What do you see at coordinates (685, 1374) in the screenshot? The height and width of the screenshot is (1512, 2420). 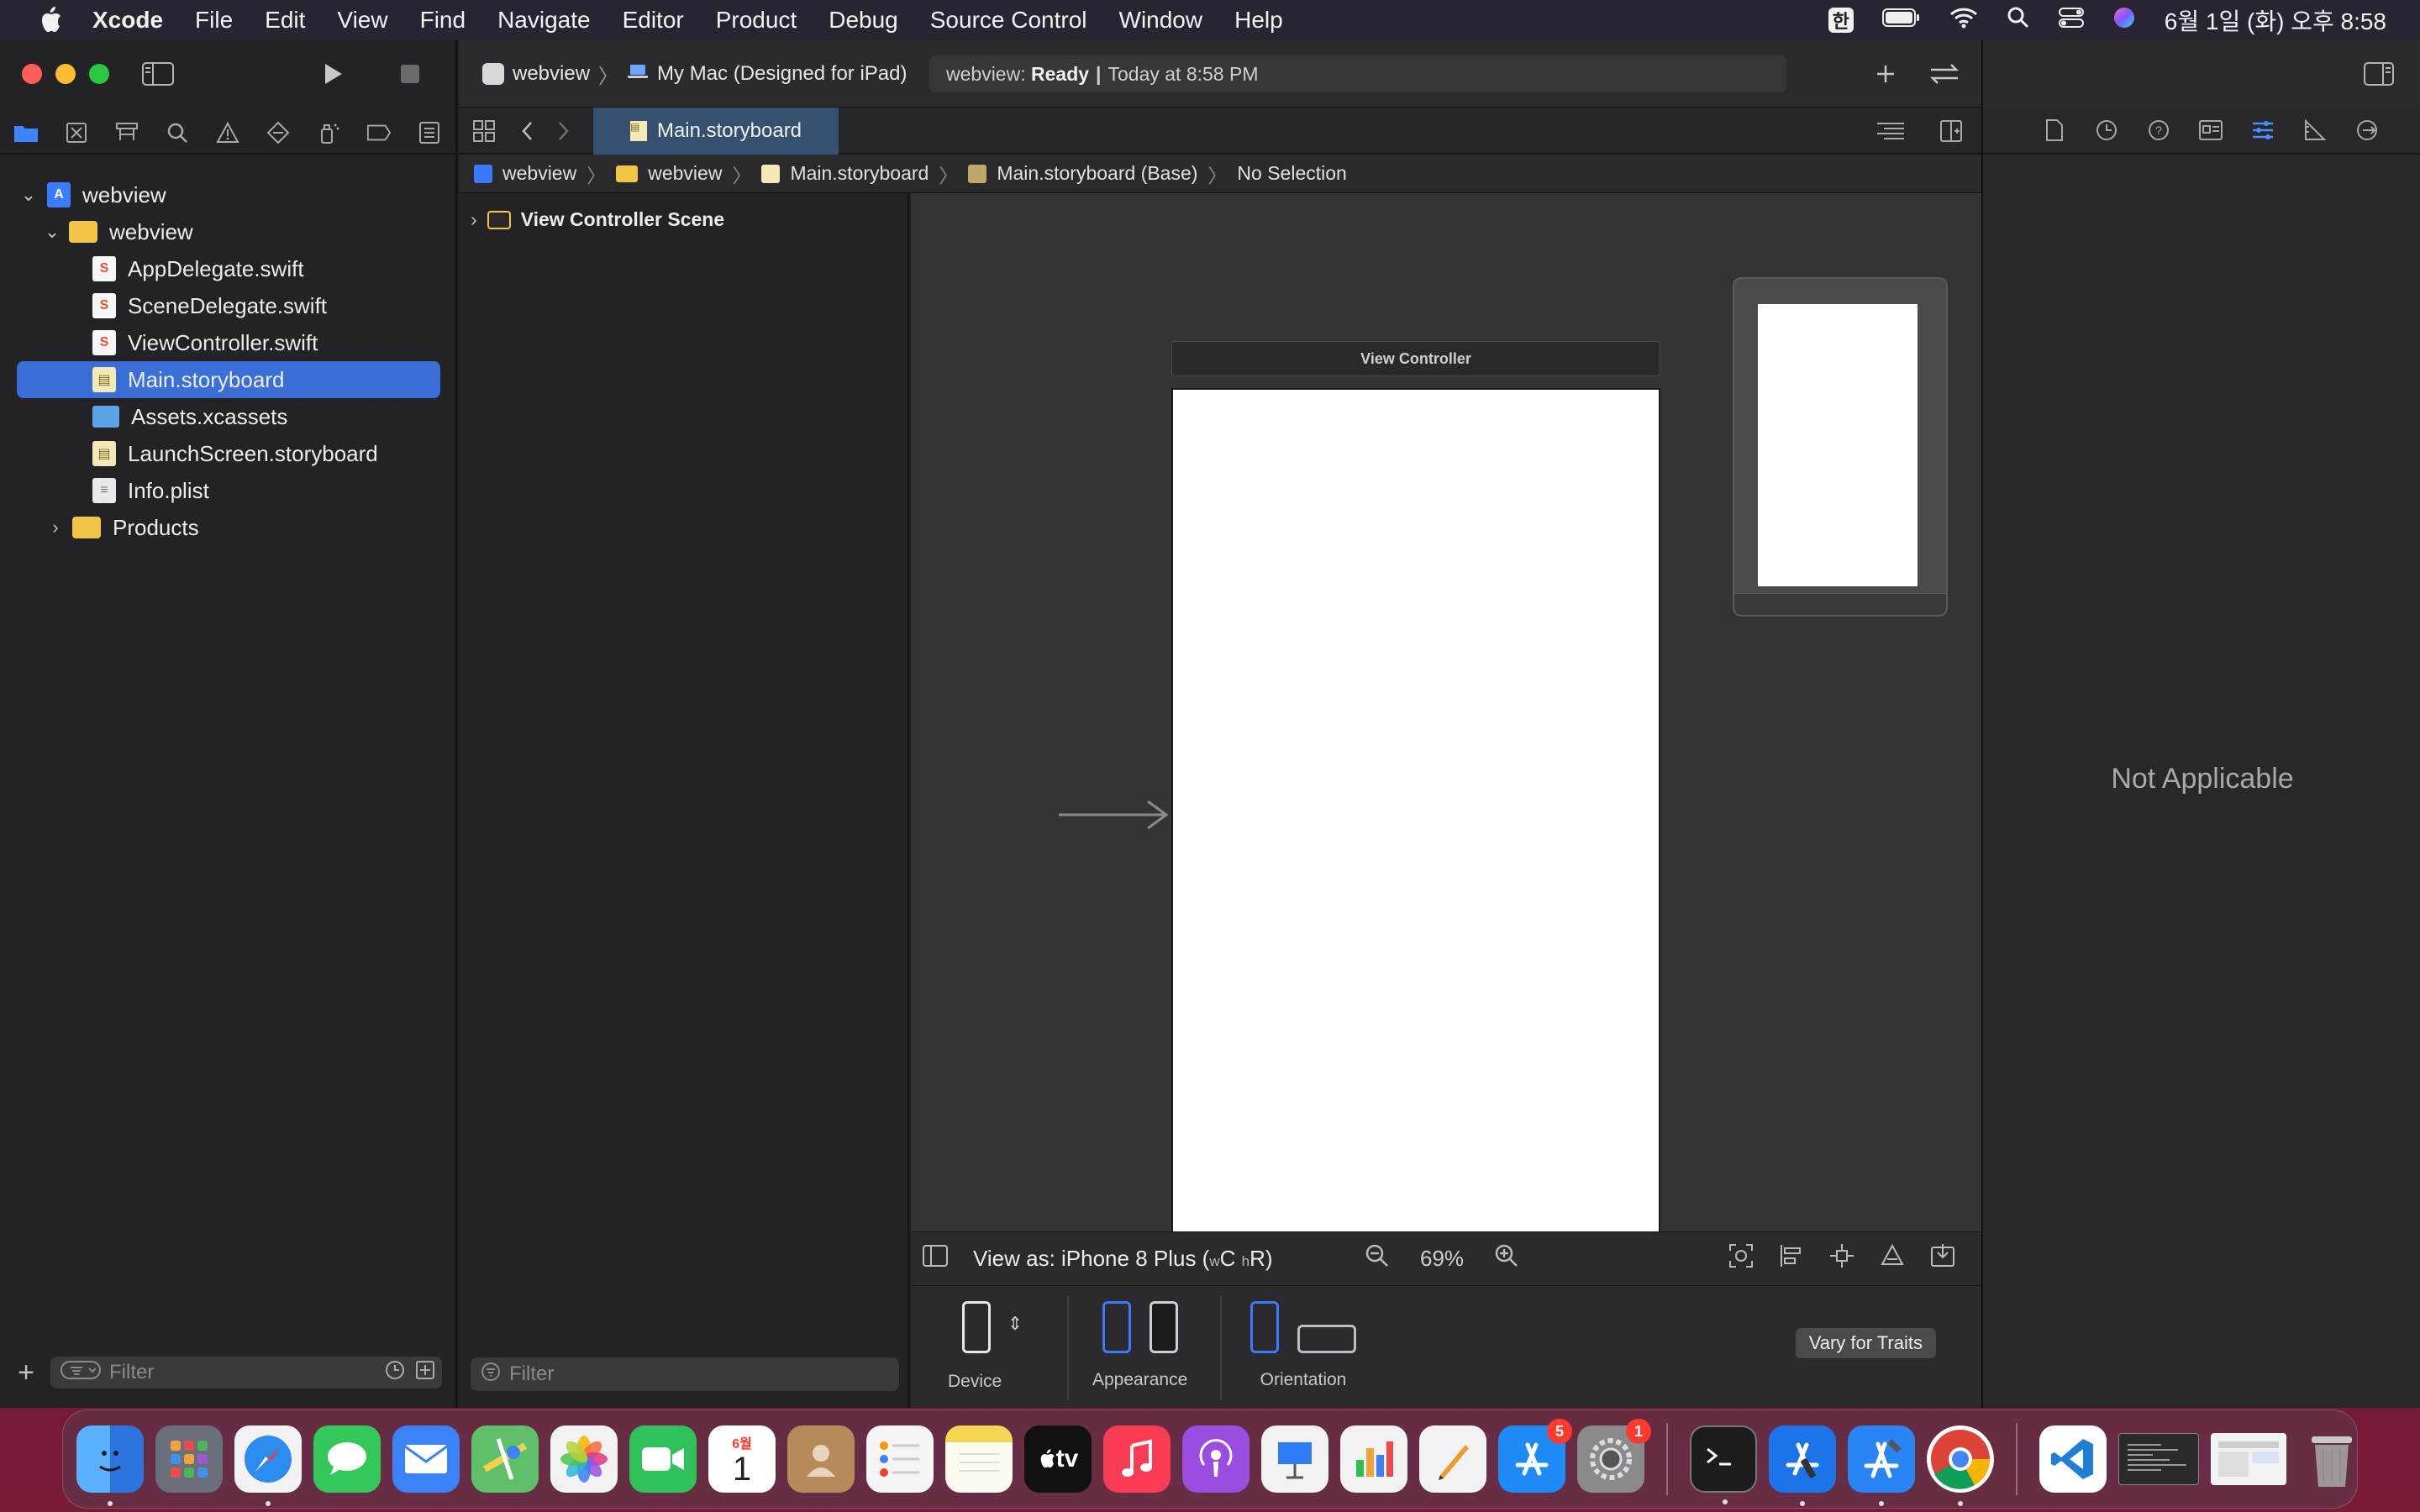 I see `outline-filter-field: Filter` at bounding box center [685, 1374].